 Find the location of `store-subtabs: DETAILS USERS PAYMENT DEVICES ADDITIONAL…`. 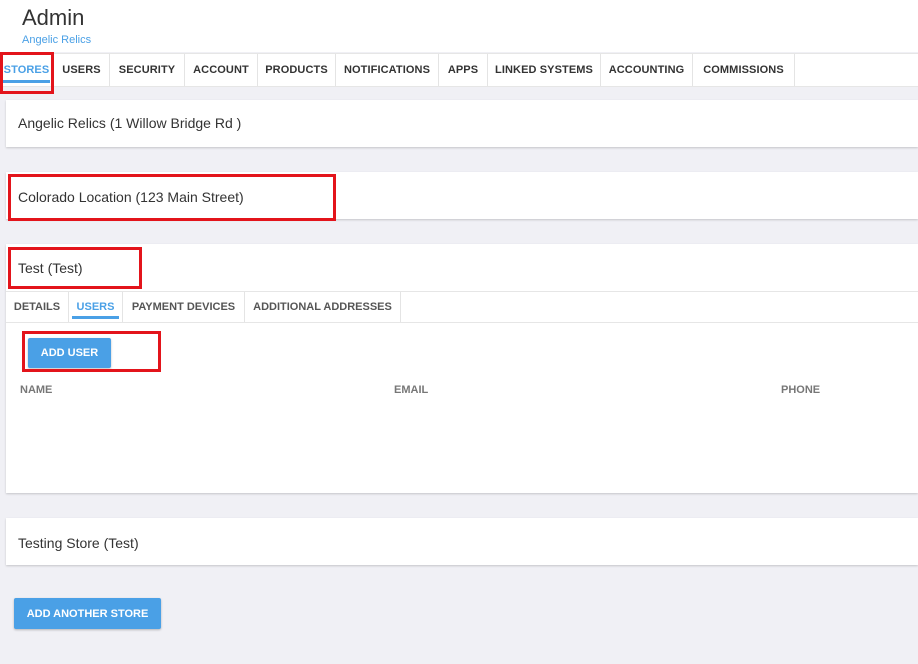

store-subtabs: DETAILS USERS PAYMENT DEVICES ADDITIONAL… is located at coordinates (462, 307).